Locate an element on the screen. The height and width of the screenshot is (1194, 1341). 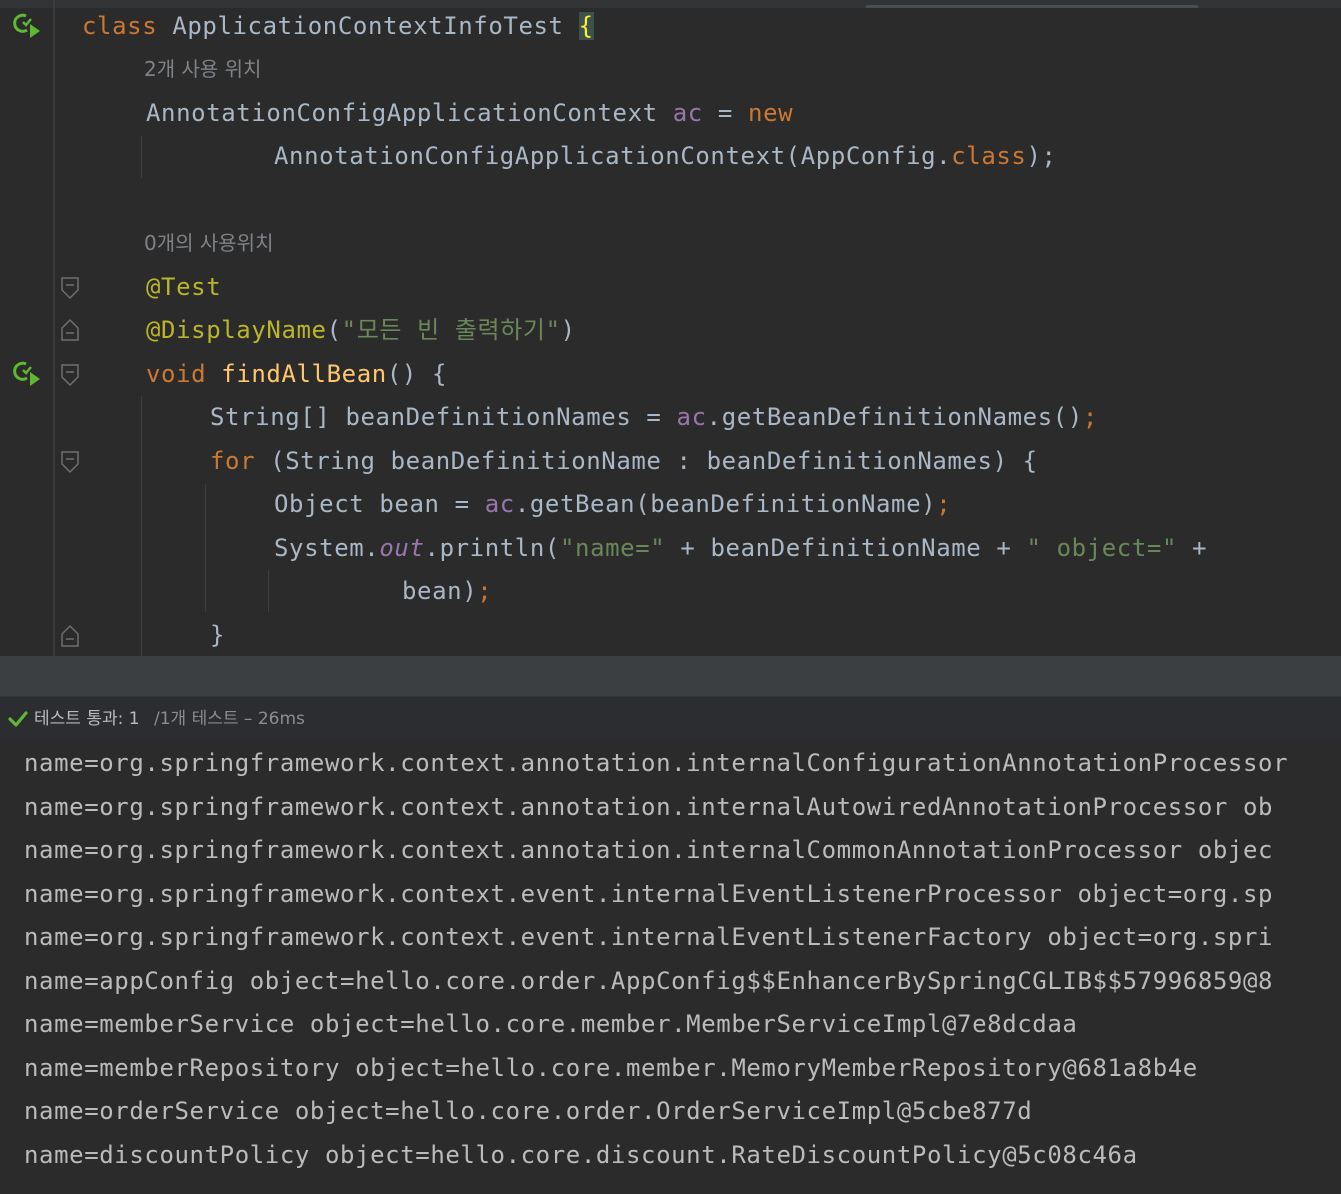
annotation-displayname: @DisplayName("모든 빈 출력하기") is located at coordinates (361, 330).